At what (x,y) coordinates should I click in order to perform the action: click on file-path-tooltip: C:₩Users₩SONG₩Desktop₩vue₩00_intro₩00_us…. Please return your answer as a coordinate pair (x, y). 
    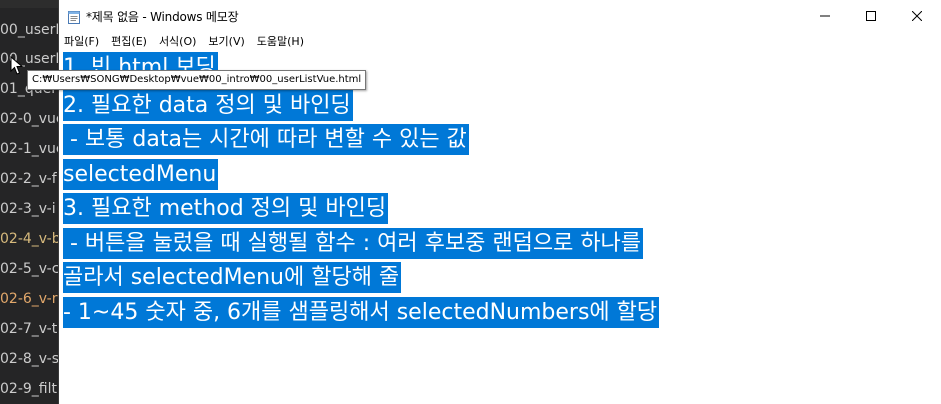
    Looking at the image, I should click on (197, 80).